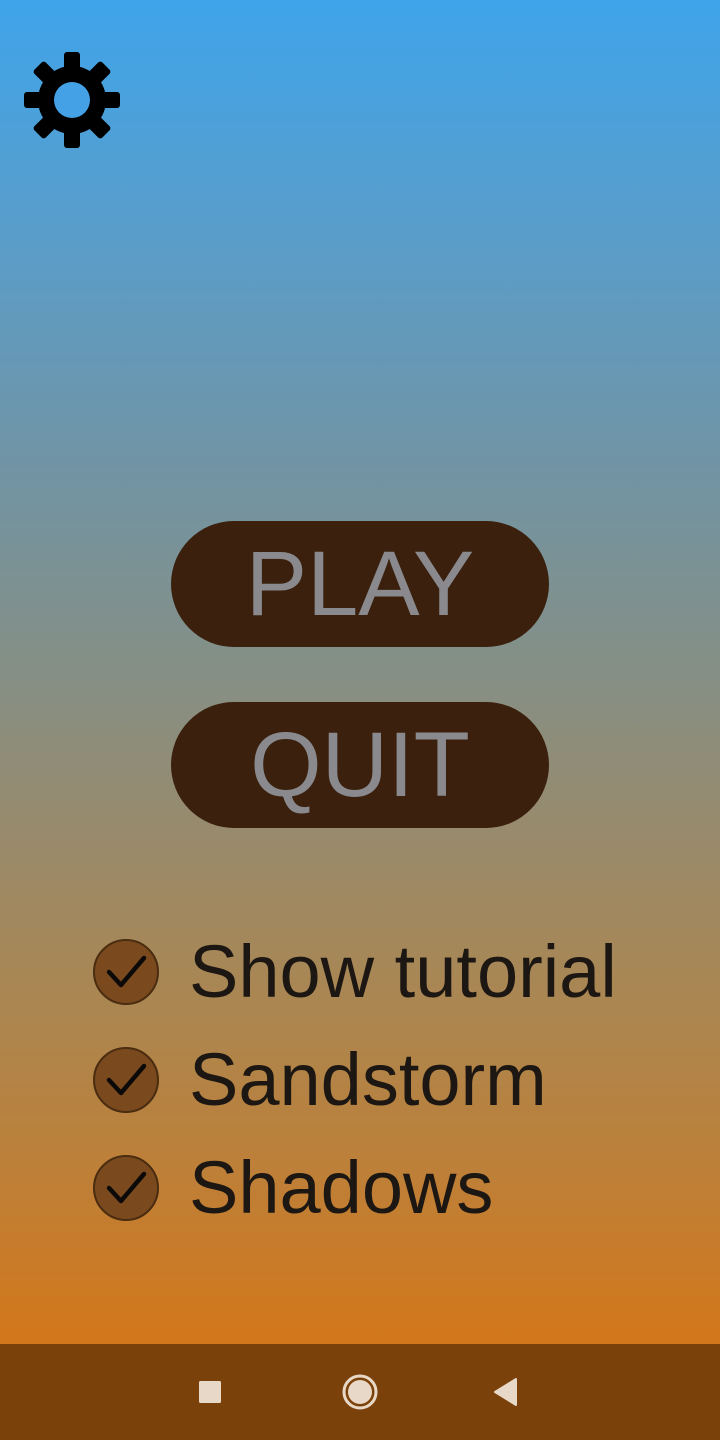  I want to click on show-tutorial-checkbox, so click(126, 972).